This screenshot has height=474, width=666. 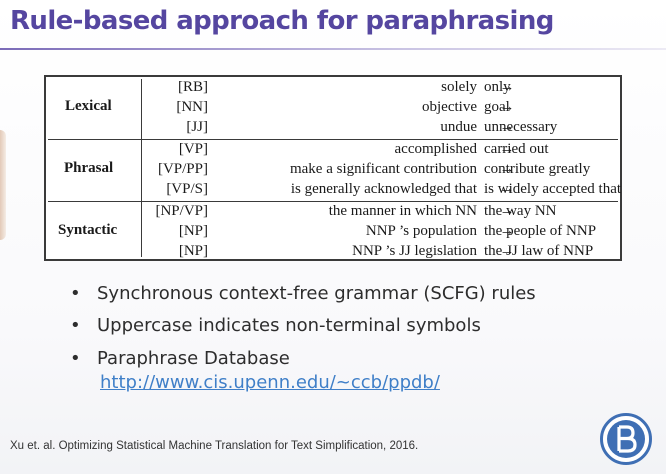 I want to click on table-row: [RB] solely → only, so click(x=335, y=87).